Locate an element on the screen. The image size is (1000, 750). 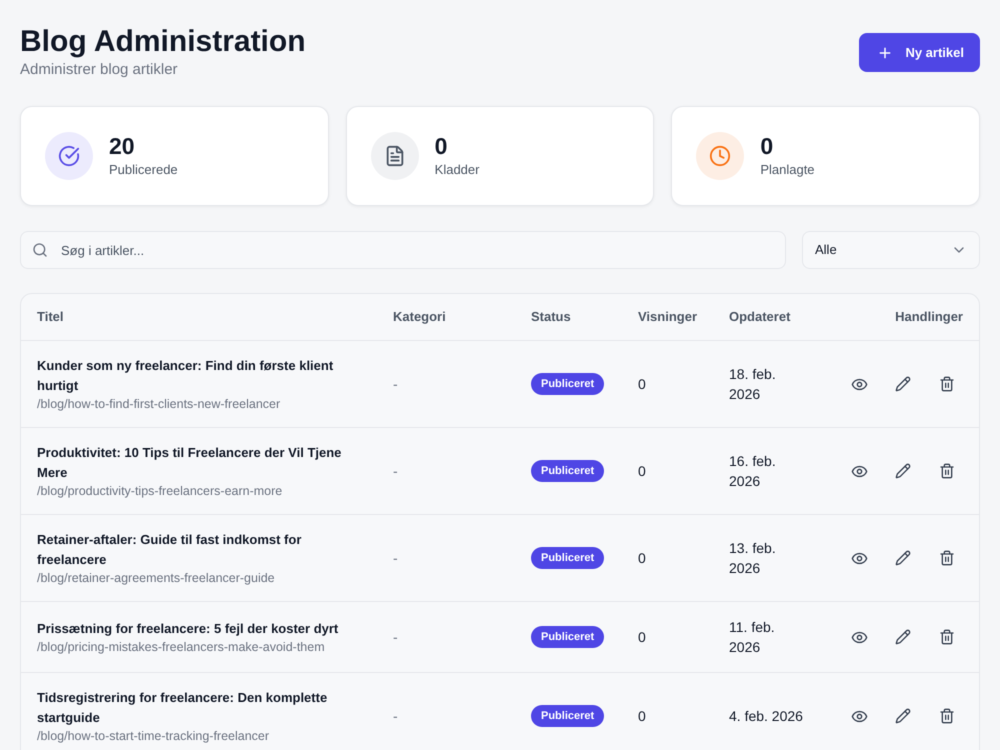
plus-icon is located at coordinates (885, 52).